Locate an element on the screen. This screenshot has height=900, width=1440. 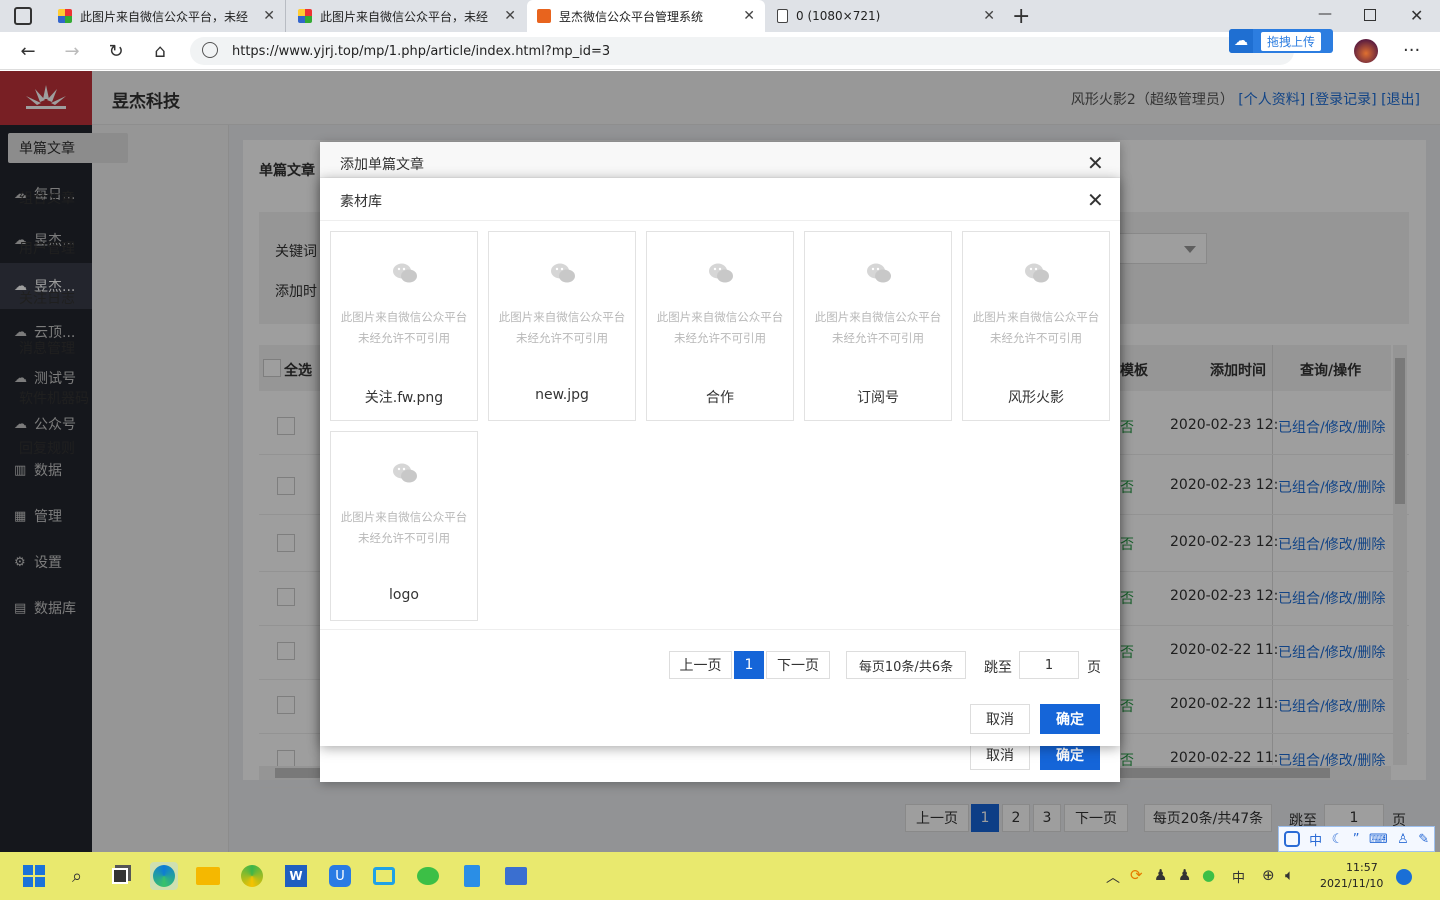
input-language: 中 is located at coordinates (1238, 876).